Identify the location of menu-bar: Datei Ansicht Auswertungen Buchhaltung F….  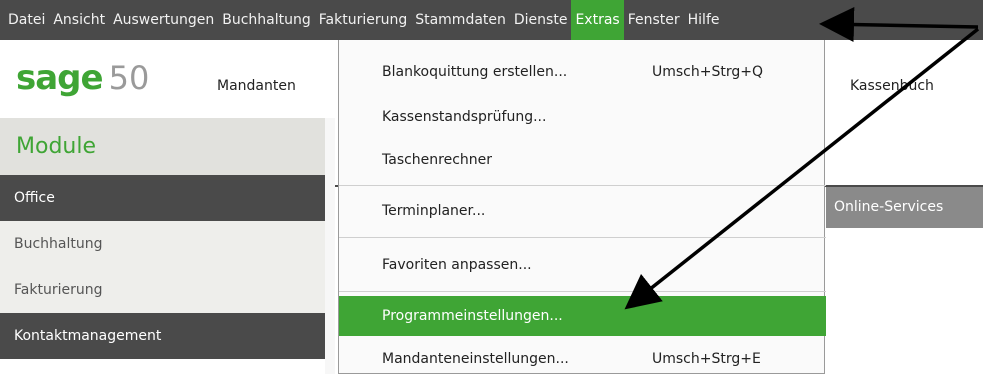
(491, 20).